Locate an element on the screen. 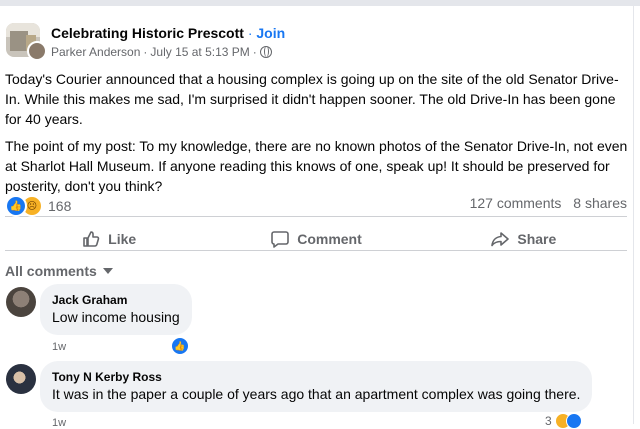 The width and height of the screenshot is (640, 429). group-name-line: Celebrating Historic Prescott · Join is located at coordinates (168, 33).